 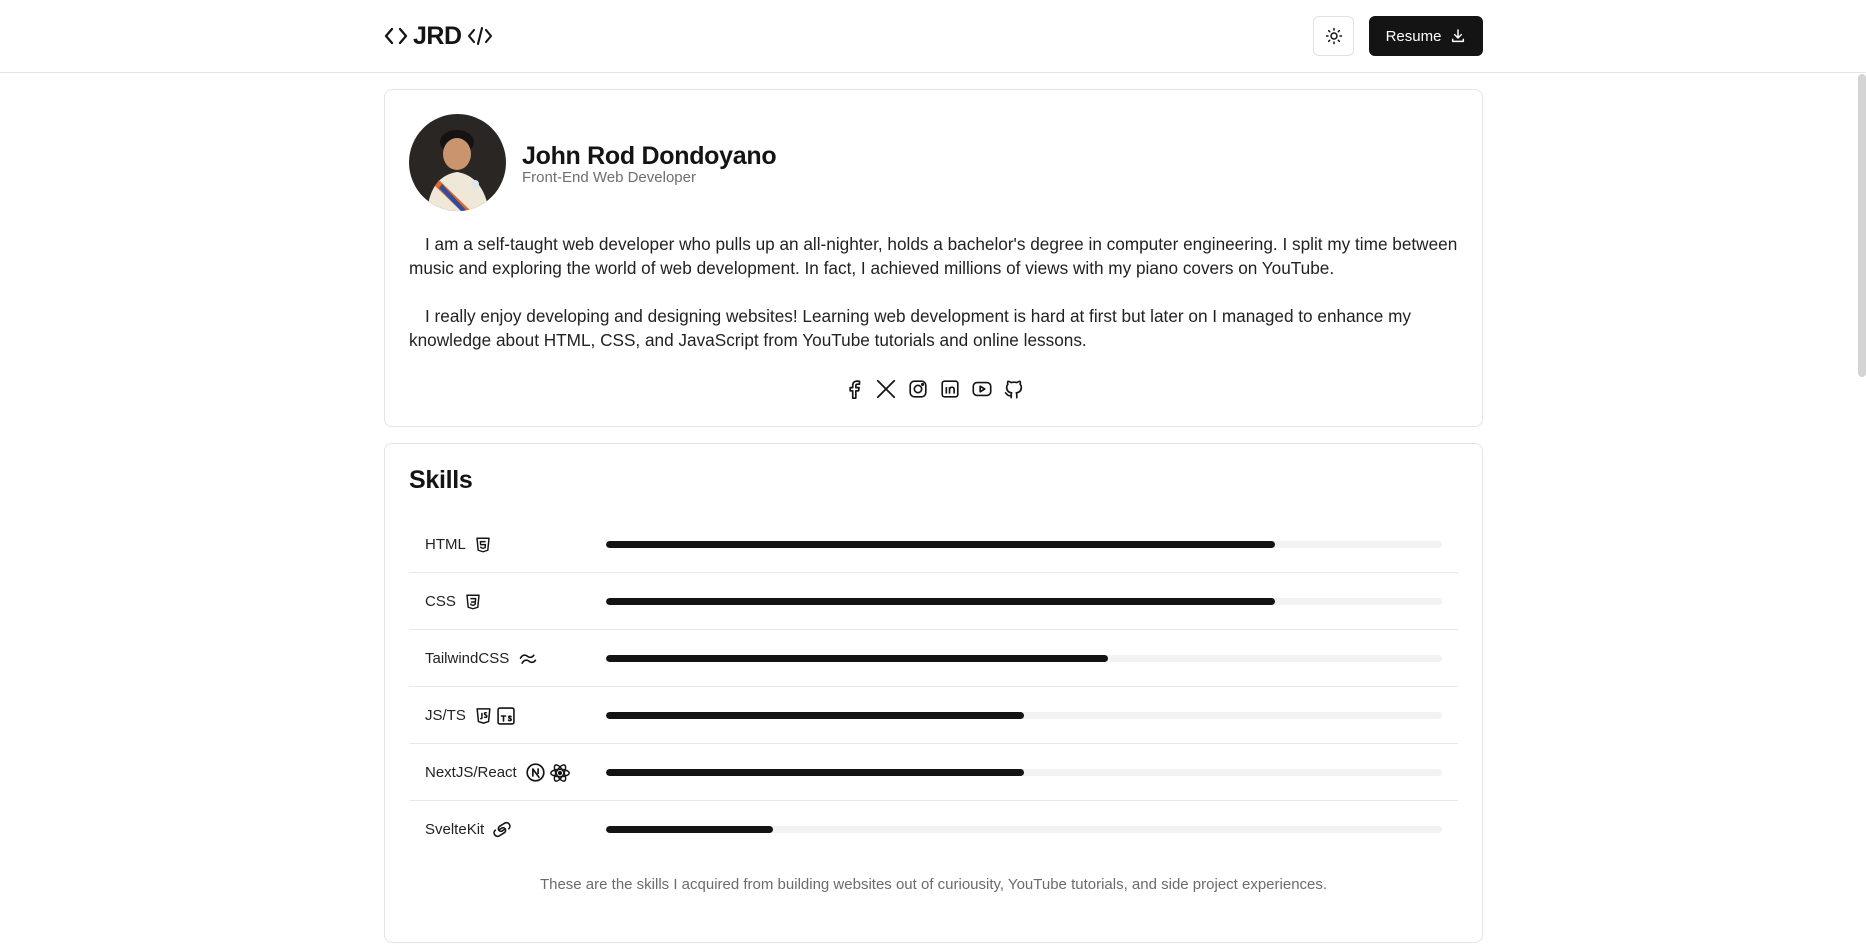 What do you see at coordinates (535, 772) in the screenshot?
I see `nextjs-icon` at bounding box center [535, 772].